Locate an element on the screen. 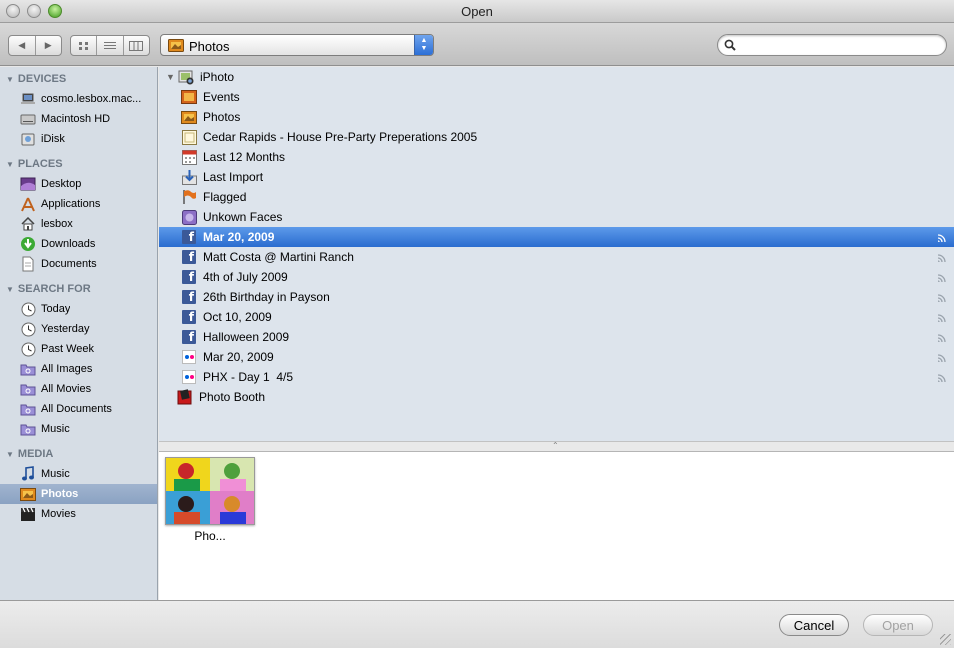 The image size is (954, 648). photo-thumbnail is located at coordinates (210, 491).